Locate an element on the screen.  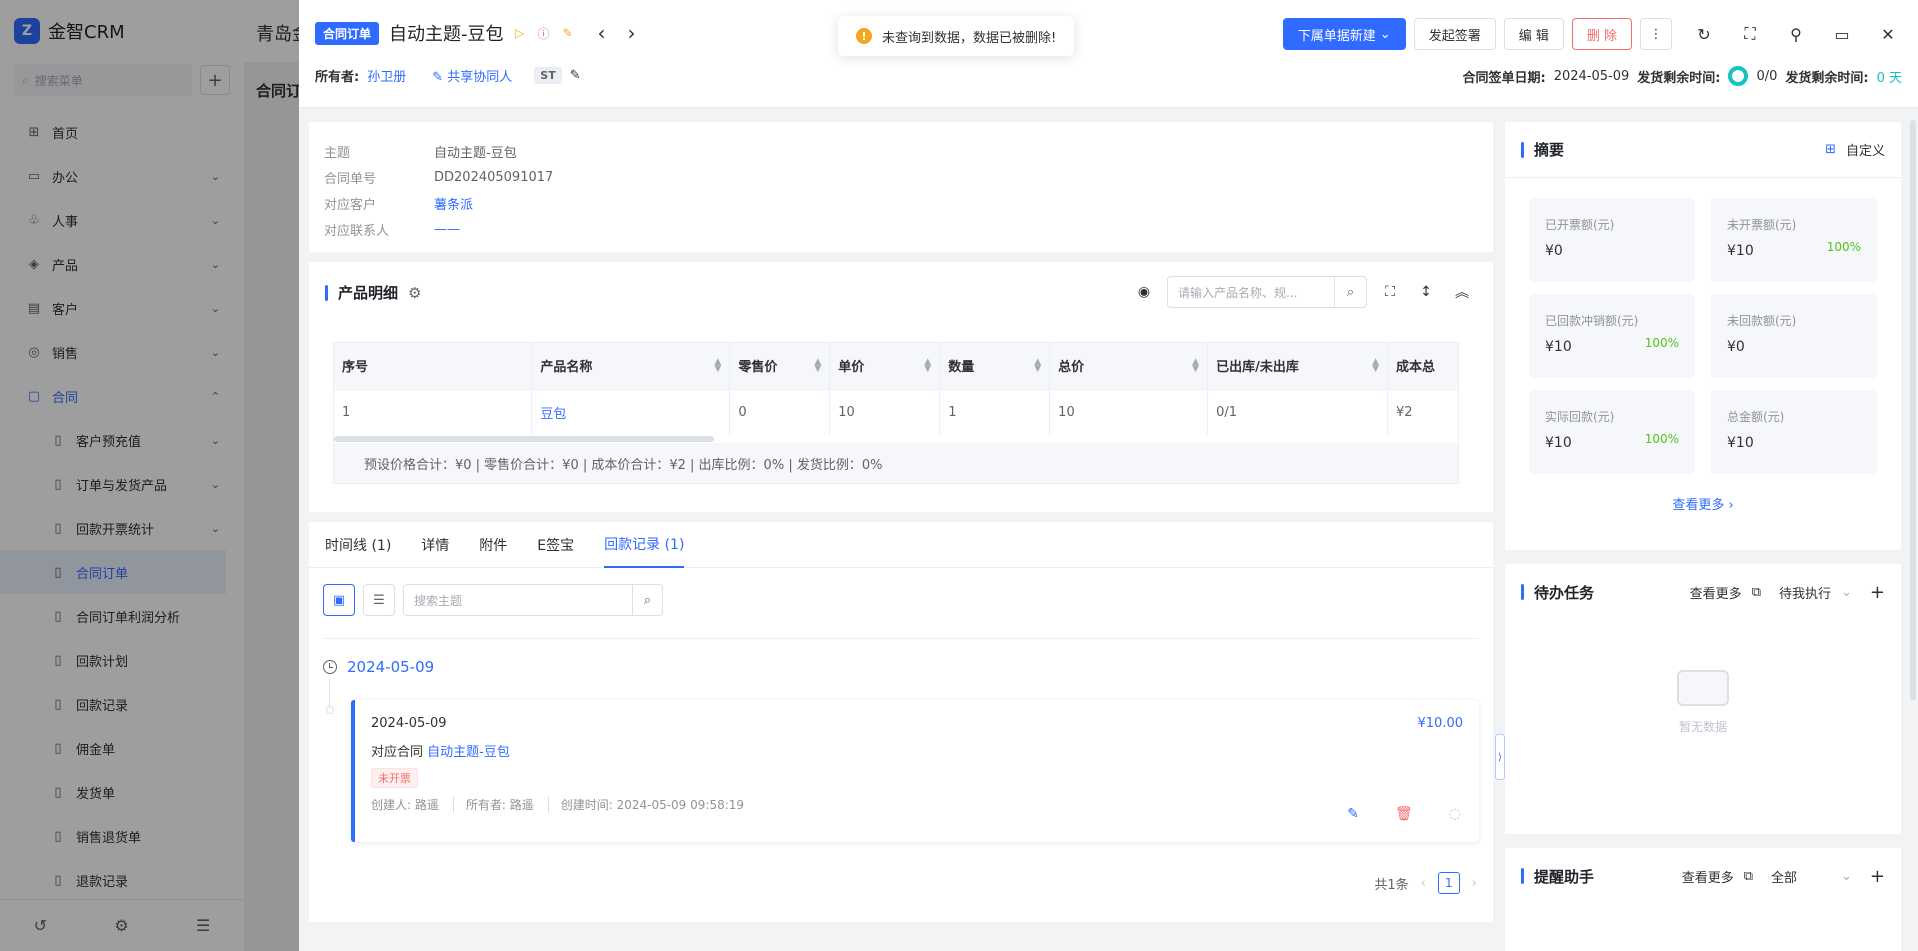
link-icon: ⚲ is located at coordinates (1796, 34).